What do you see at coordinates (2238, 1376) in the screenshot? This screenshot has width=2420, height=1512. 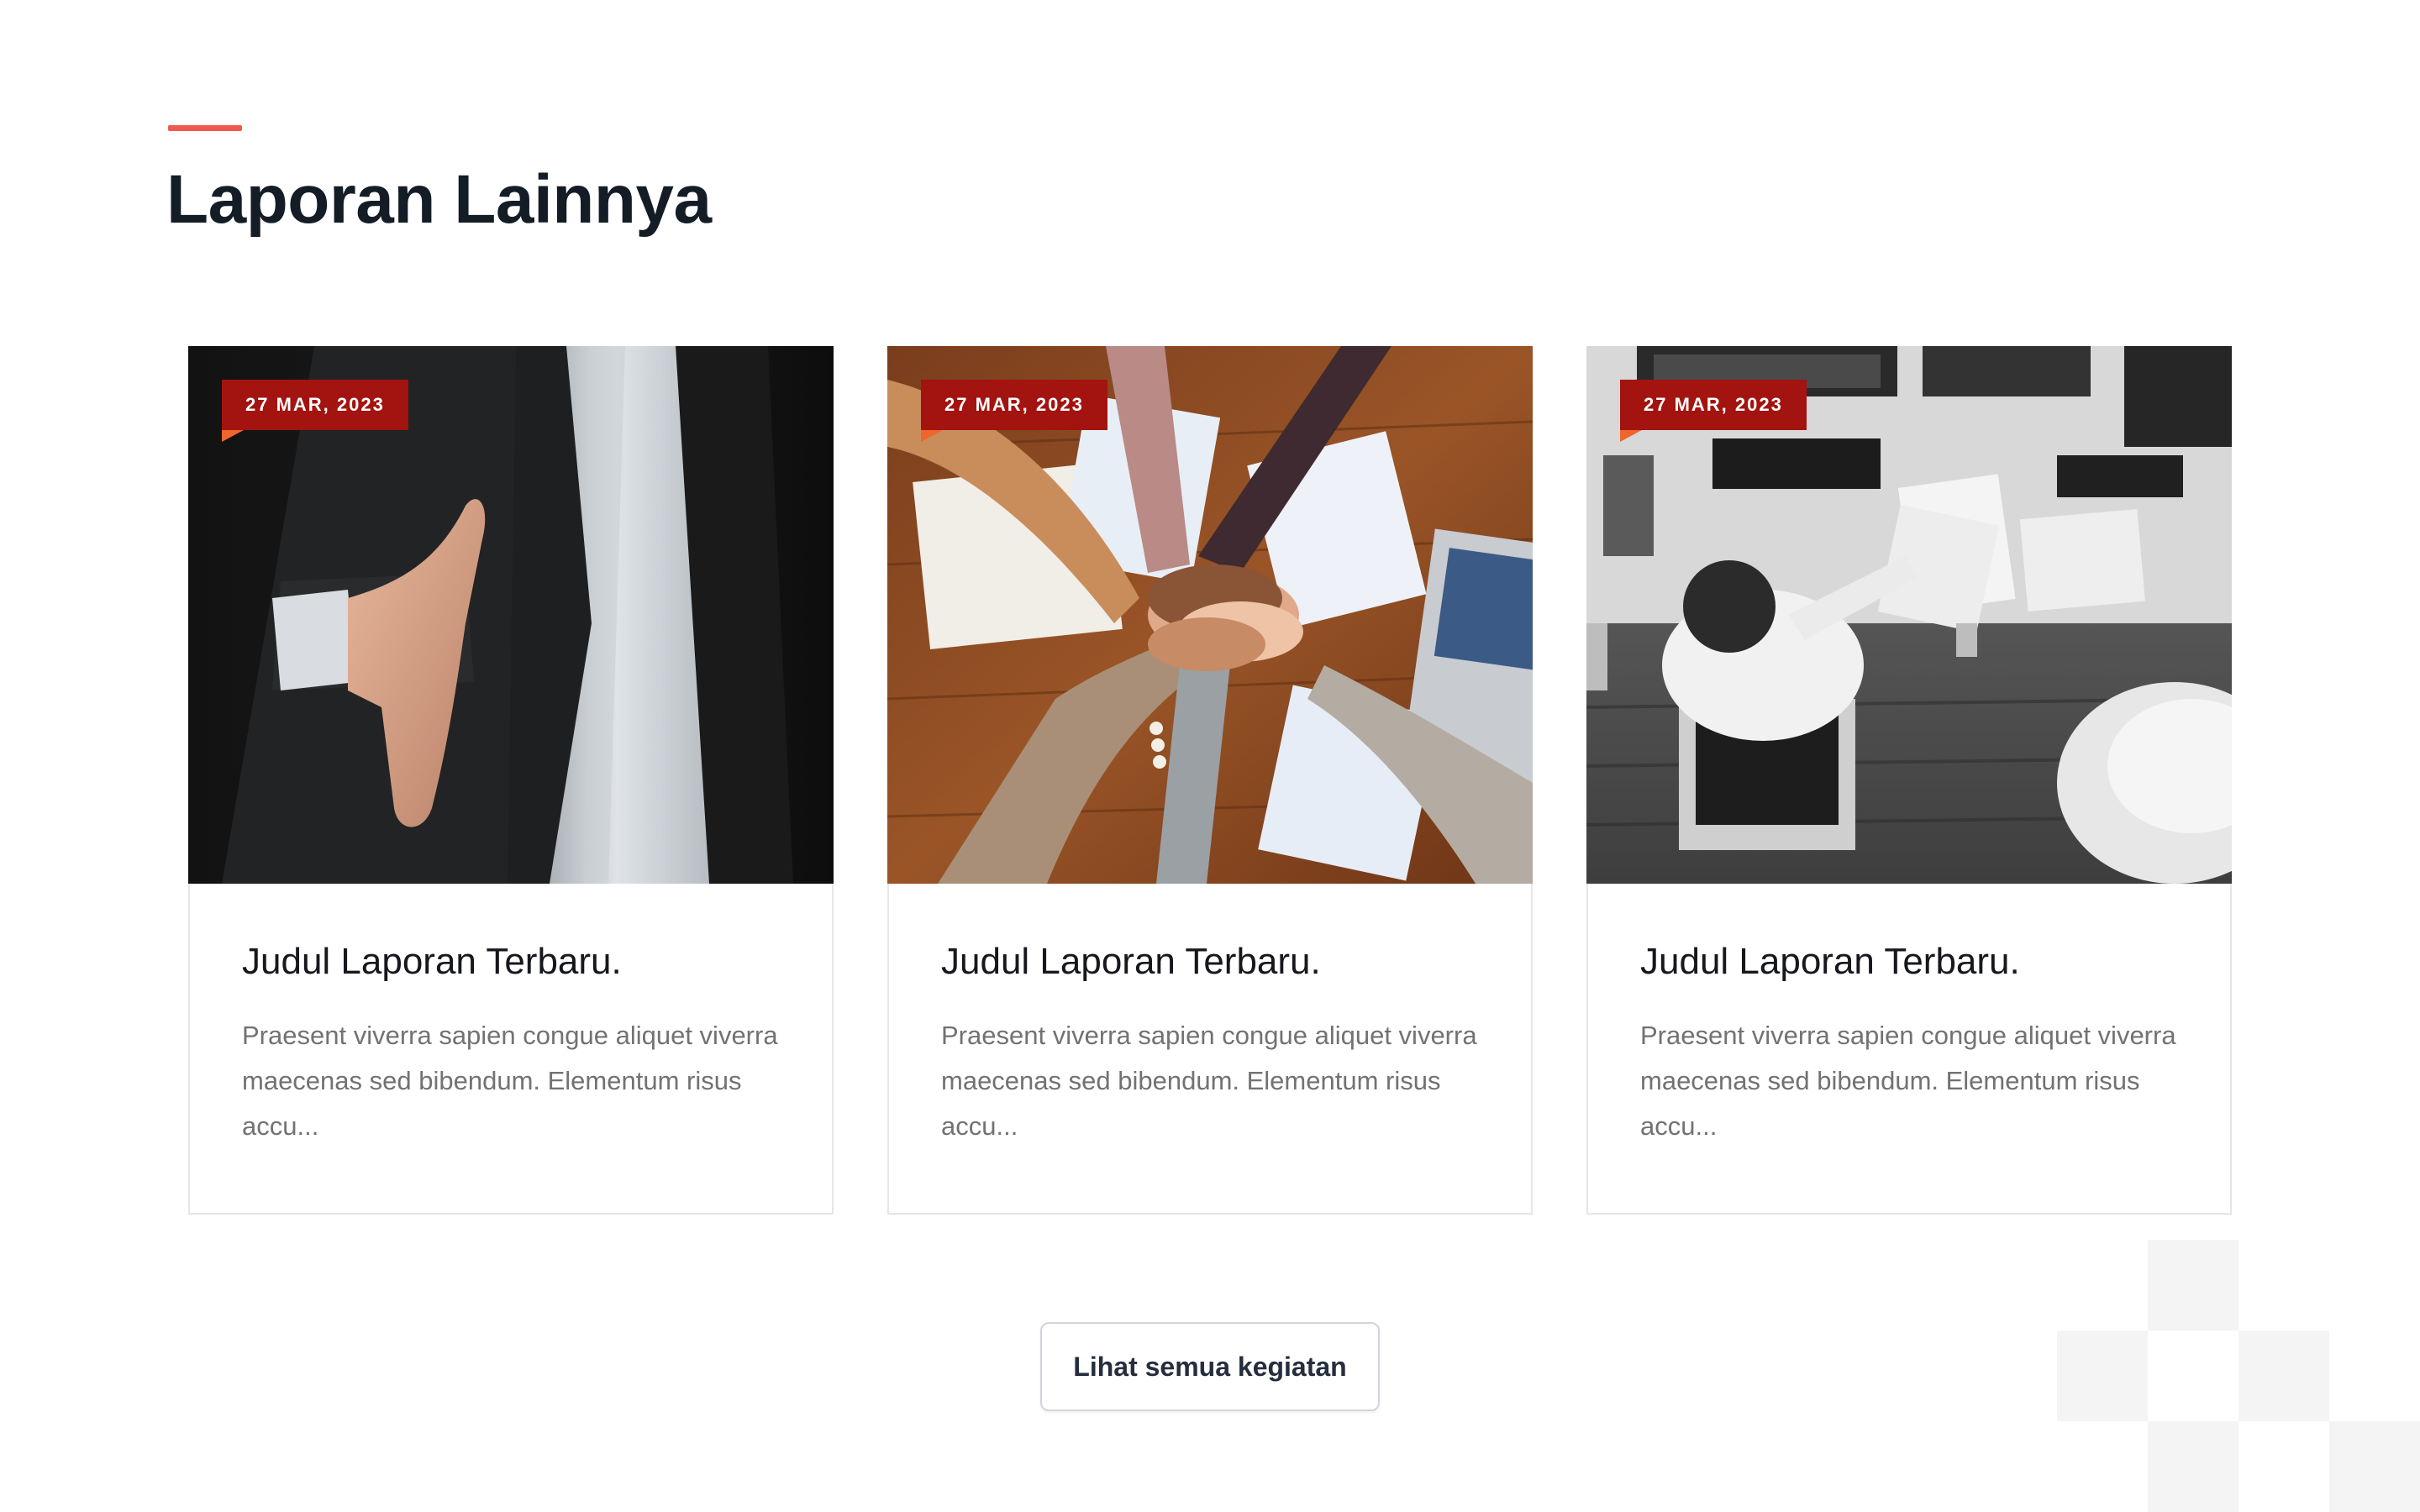 I see `decorative-checker-pattern` at bounding box center [2238, 1376].